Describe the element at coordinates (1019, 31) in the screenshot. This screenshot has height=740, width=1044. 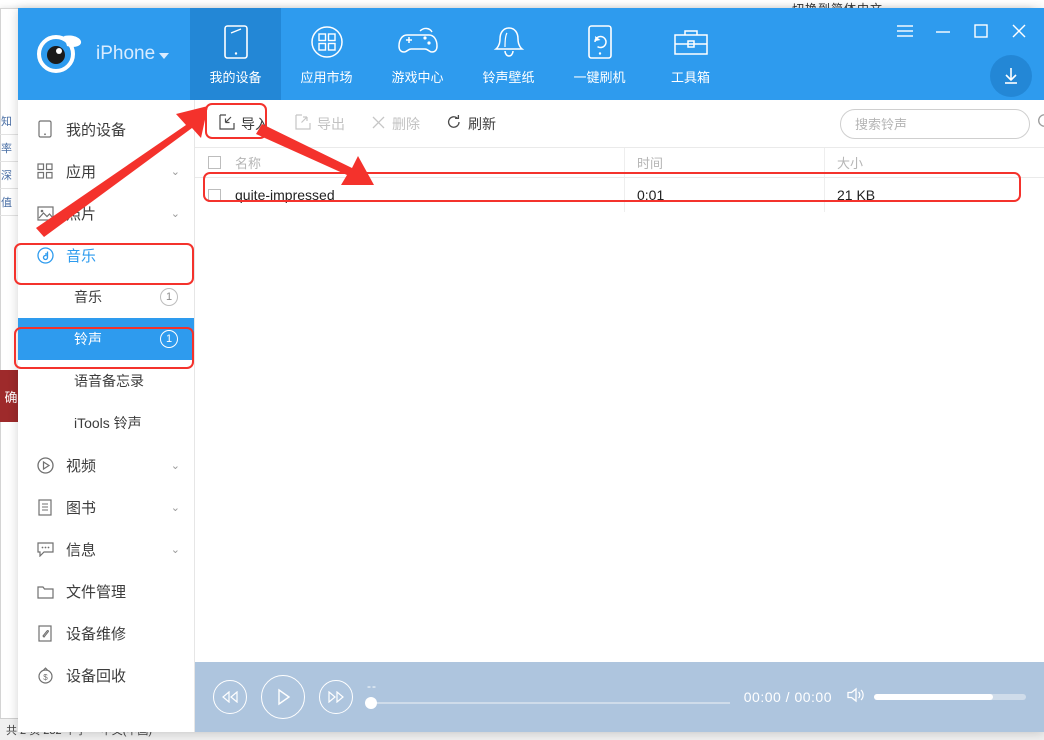
I see `close-icon` at that location.